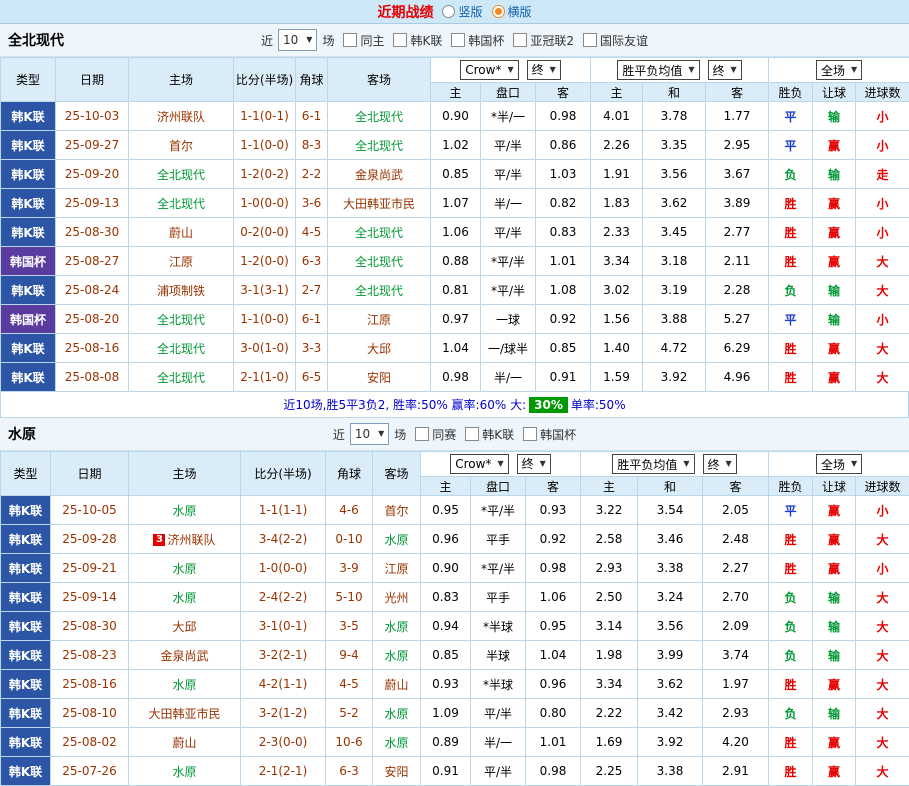  Describe the element at coordinates (736, 684) in the screenshot. I see `away-win-odds: 1.97` at that location.